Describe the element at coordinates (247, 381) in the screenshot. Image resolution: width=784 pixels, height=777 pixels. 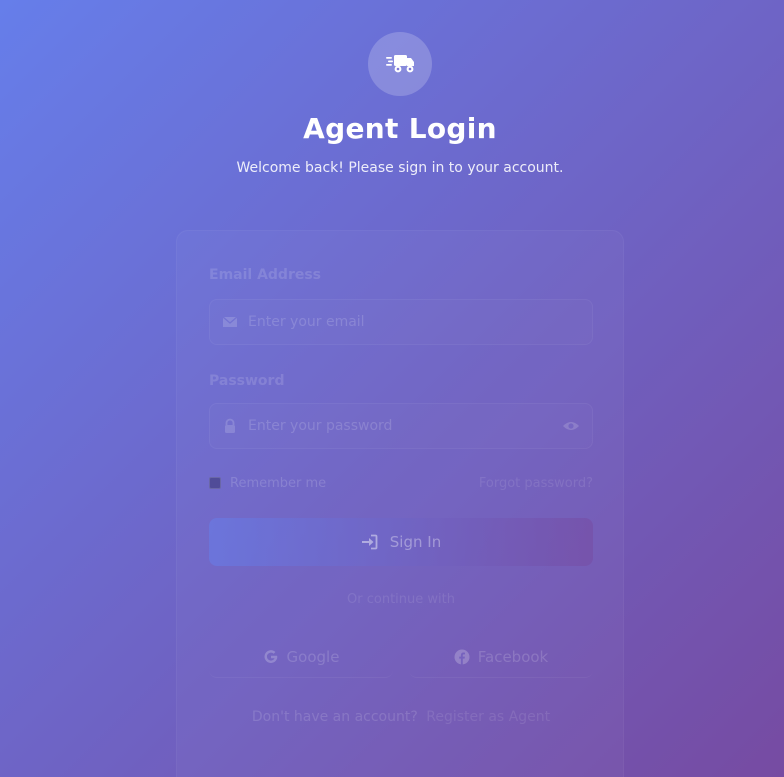
I see `password-label: Password` at that location.